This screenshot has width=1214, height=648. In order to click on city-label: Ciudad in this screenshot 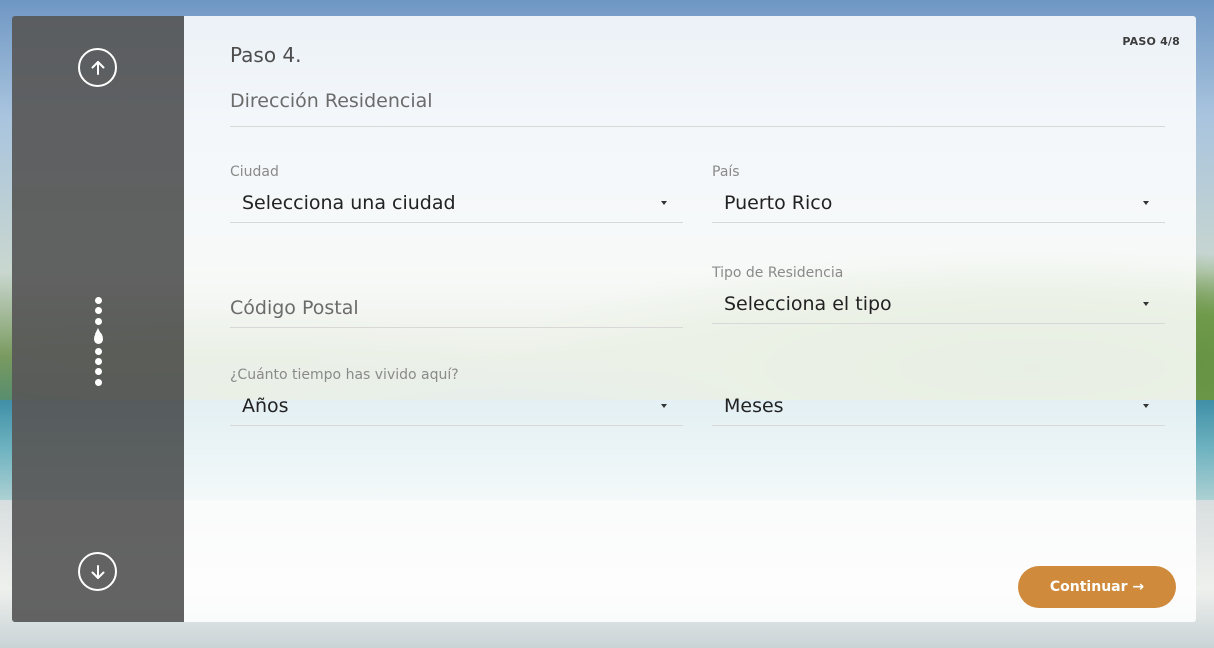, I will do `click(254, 172)`.